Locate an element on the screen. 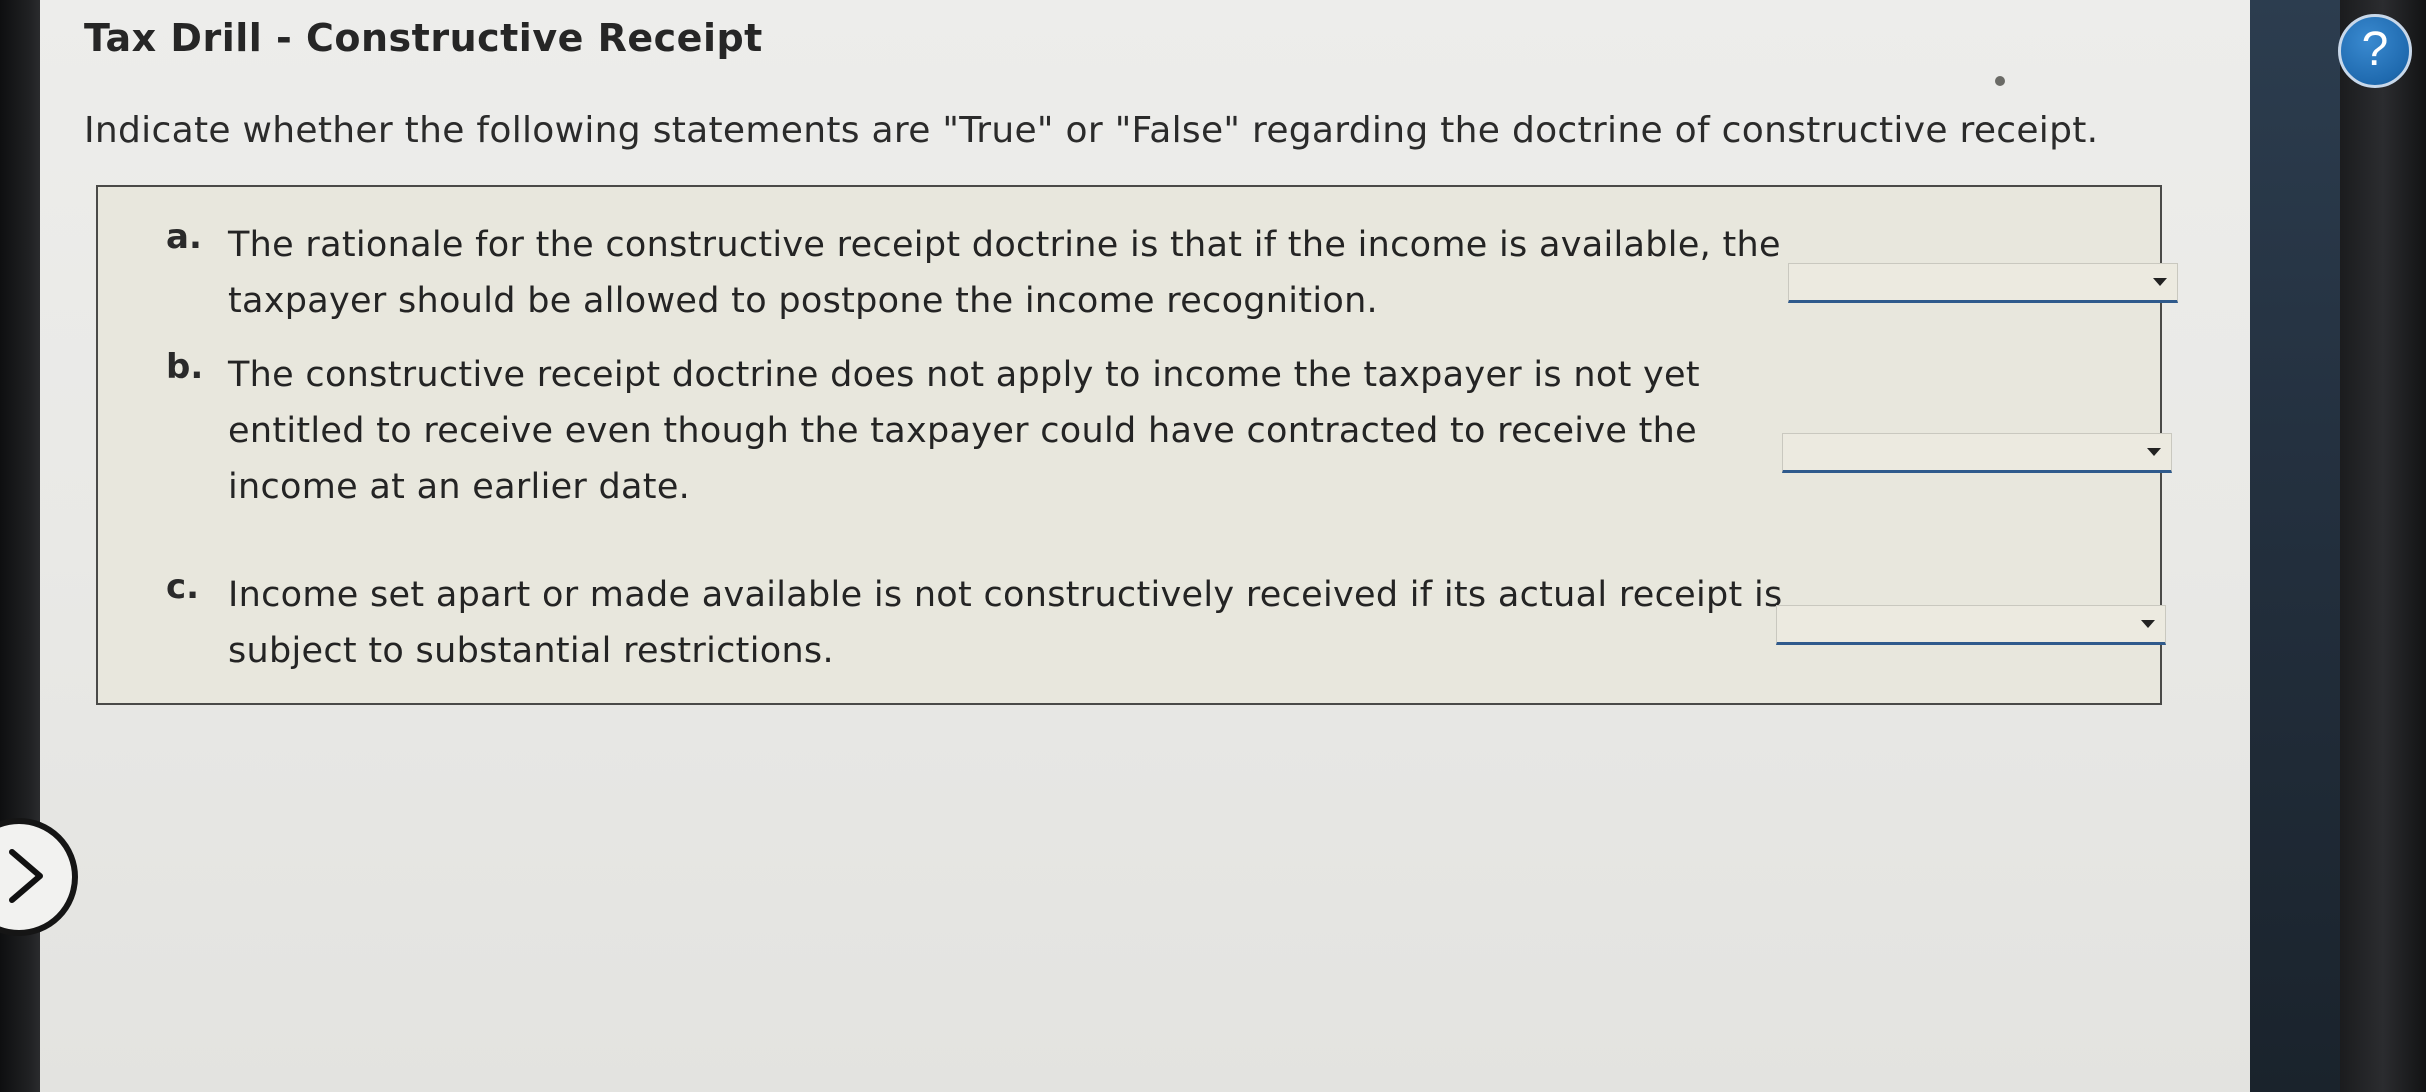 Image resolution: width=2426 pixels, height=1092 pixels. question-mark-icon: ? is located at coordinates (2375, 49).